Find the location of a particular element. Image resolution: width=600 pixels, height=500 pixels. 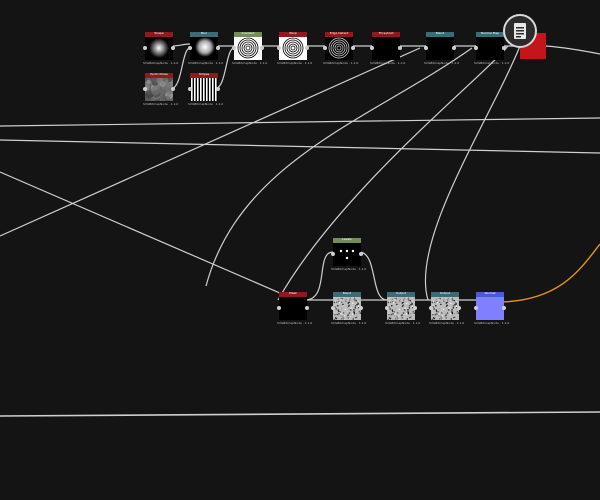

node-title: Edge Detect is located at coordinates (339, 33).